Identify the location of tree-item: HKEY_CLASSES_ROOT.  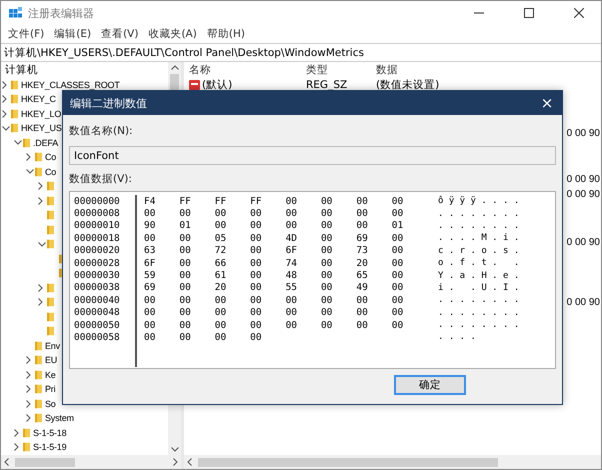
(70, 85).